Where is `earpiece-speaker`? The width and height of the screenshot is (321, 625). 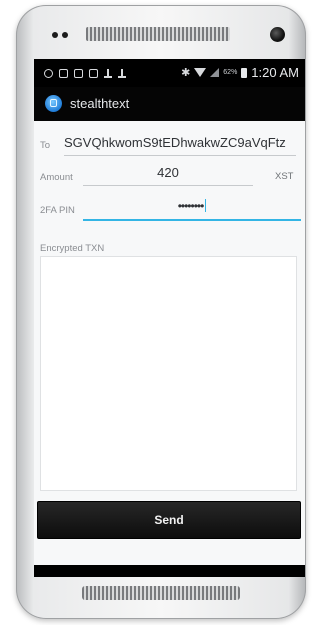
earpiece-speaker is located at coordinates (158, 34).